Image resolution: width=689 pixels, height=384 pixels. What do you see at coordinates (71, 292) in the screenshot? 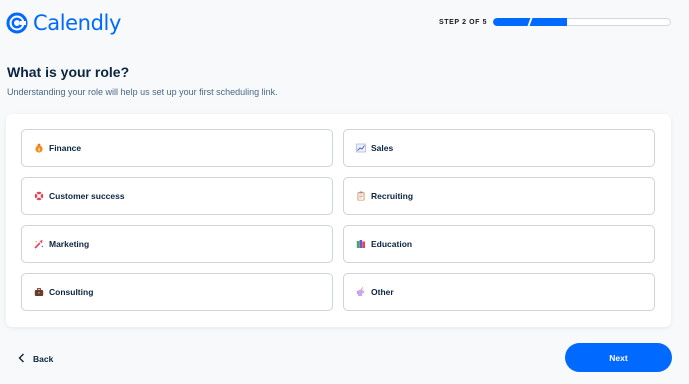
I see `role-option-label: Consulting` at bounding box center [71, 292].